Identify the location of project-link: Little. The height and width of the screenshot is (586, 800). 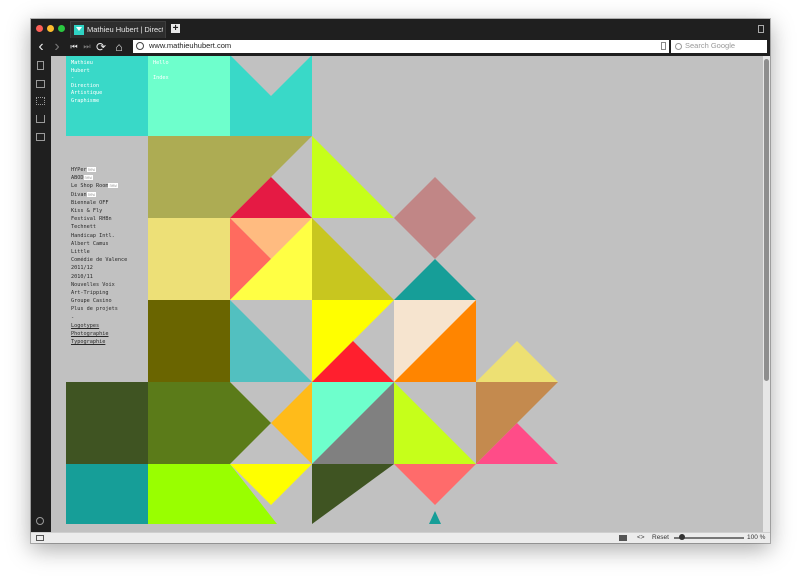
(111, 252).